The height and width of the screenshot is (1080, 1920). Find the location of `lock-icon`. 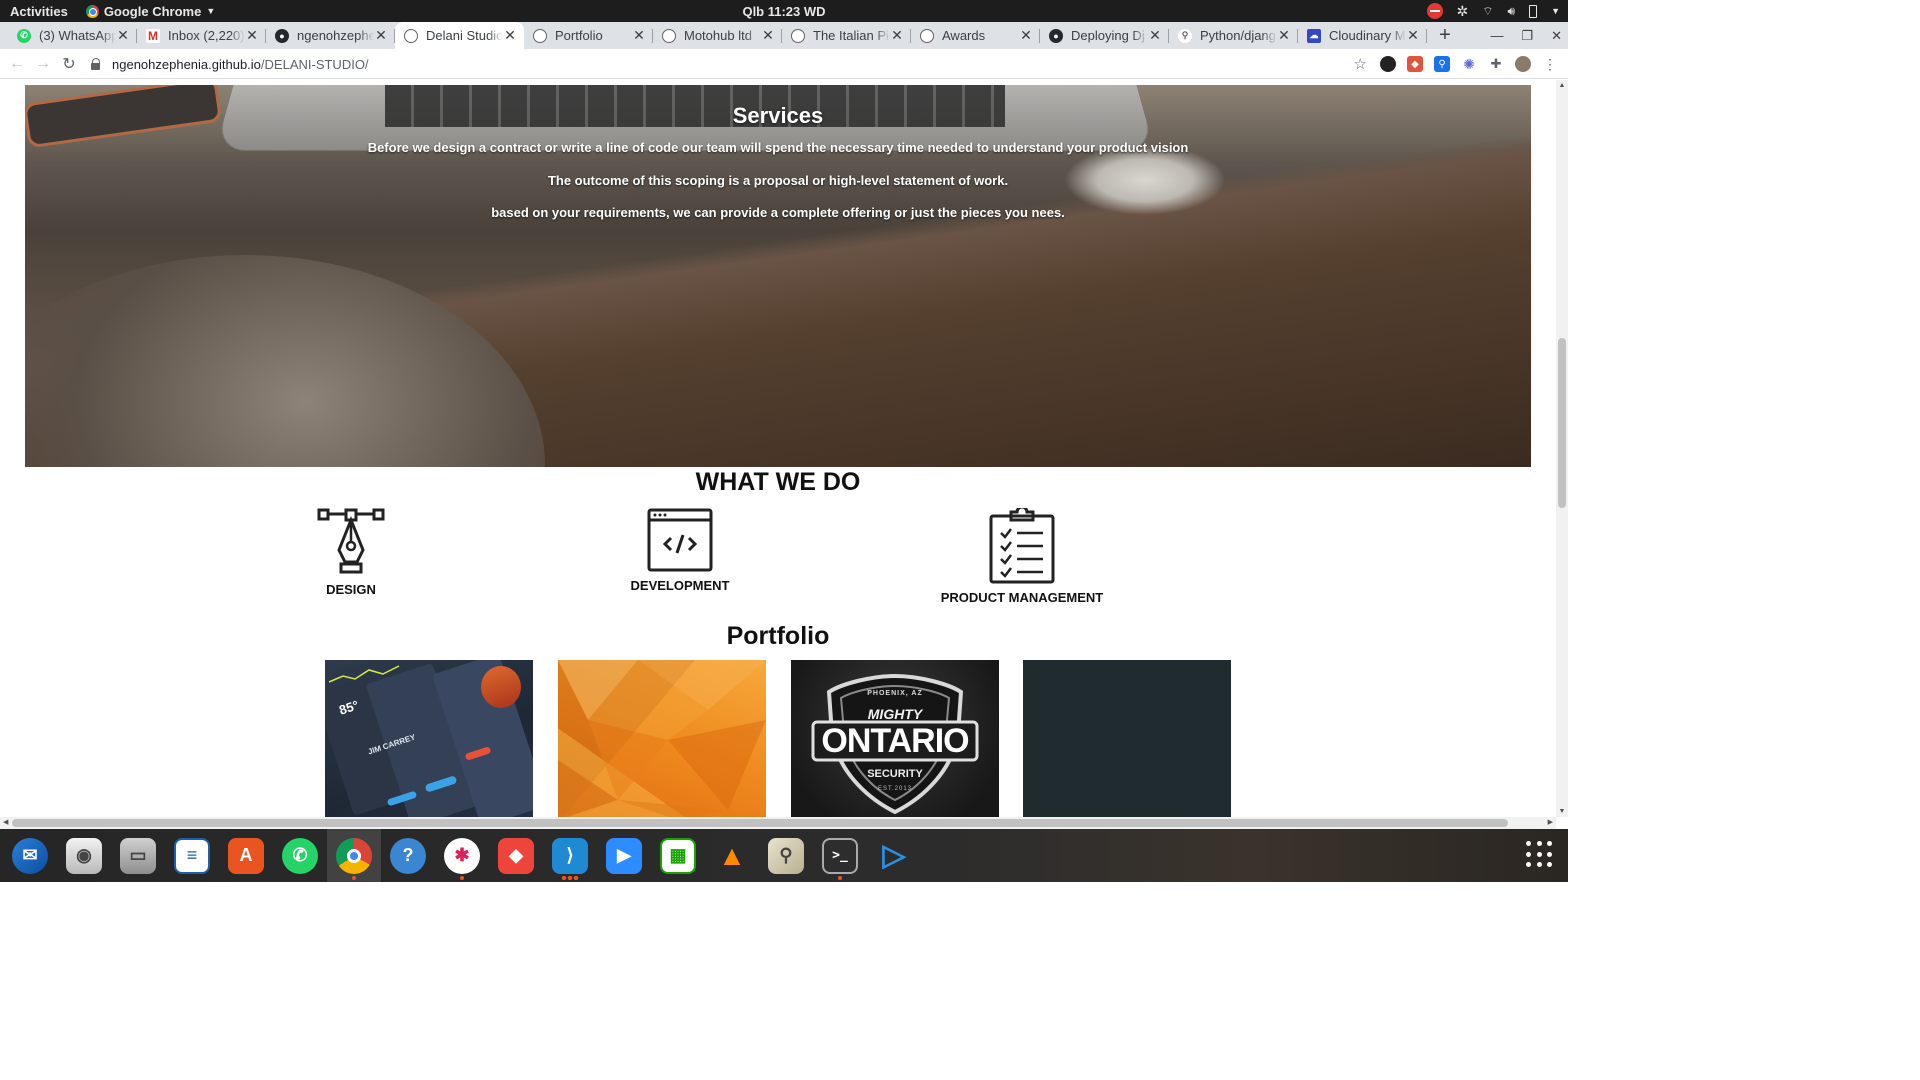

lock-icon is located at coordinates (96, 64).